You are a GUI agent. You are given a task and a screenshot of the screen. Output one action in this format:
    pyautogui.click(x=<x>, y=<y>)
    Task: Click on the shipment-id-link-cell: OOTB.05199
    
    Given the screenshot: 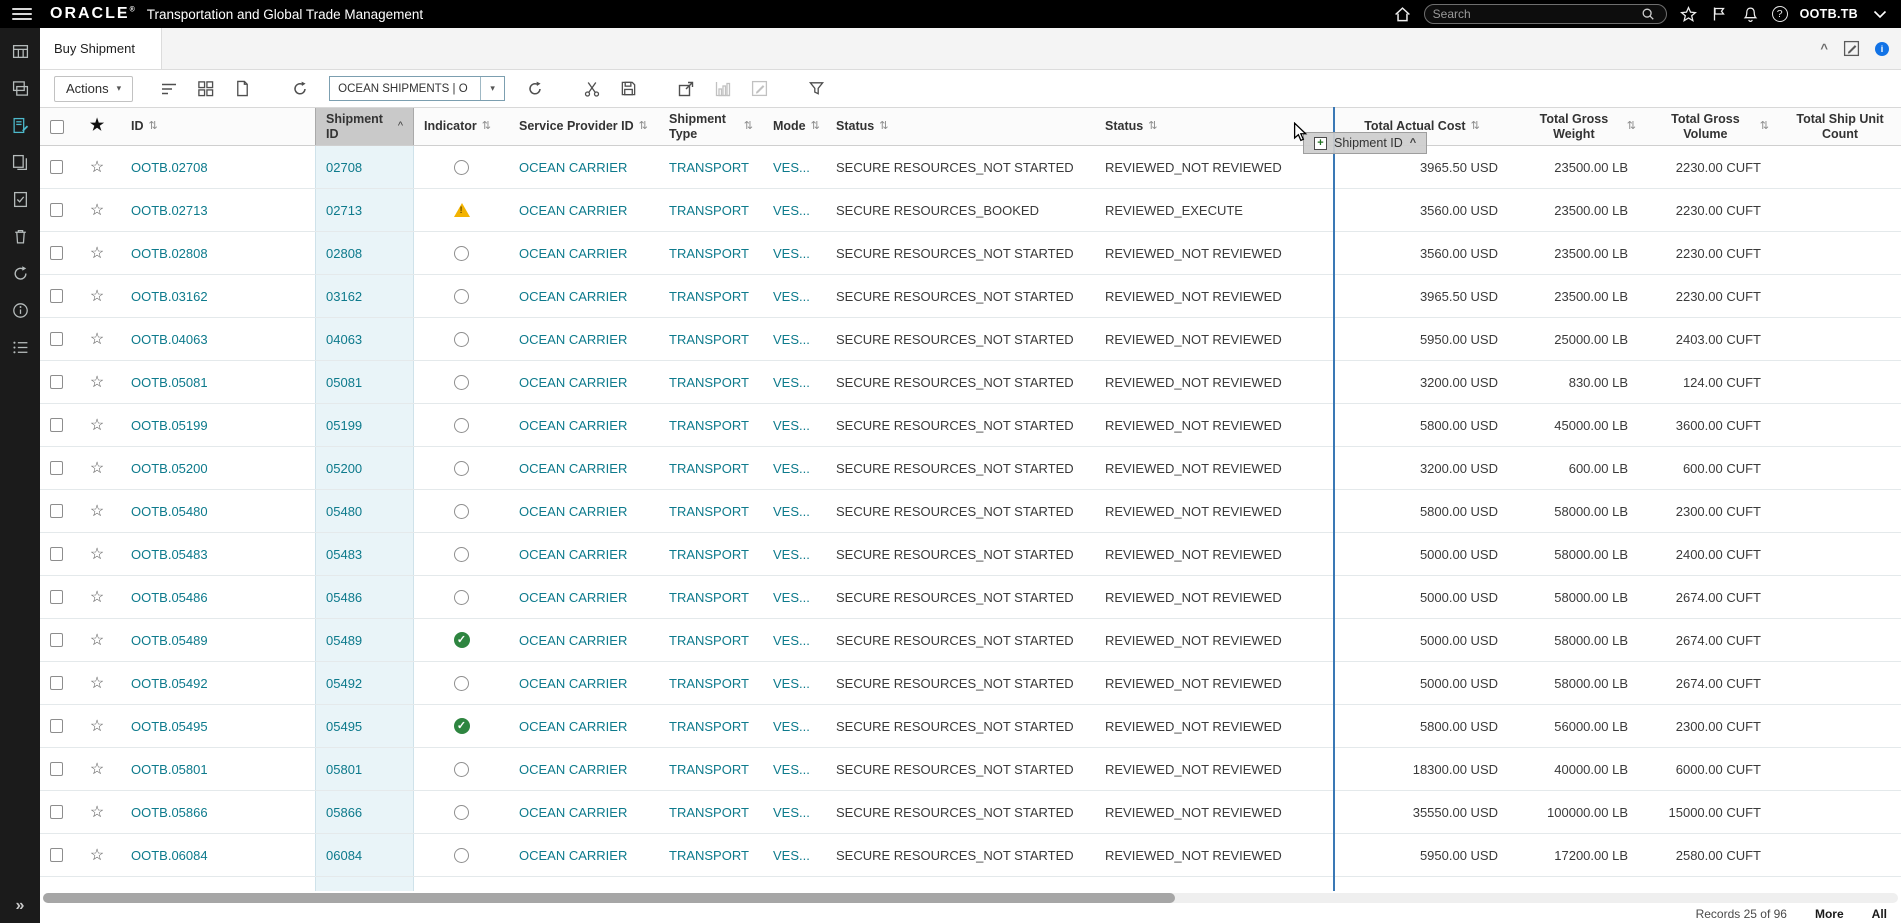 What is the action you would take?
    pyautogui.click(x=218, y=425)
    